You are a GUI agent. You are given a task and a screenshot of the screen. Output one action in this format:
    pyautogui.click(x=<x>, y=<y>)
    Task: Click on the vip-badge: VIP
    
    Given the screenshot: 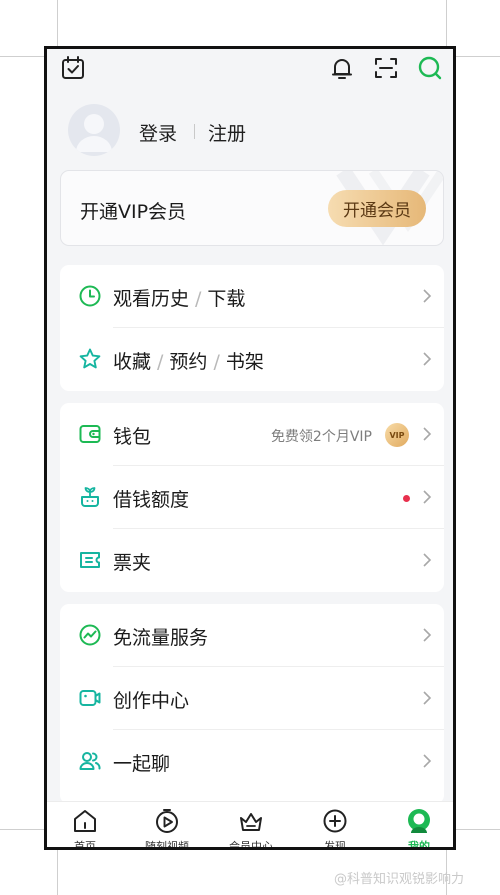 What is the action you would take?
    pyautogui.click(x=397, y=435)
    